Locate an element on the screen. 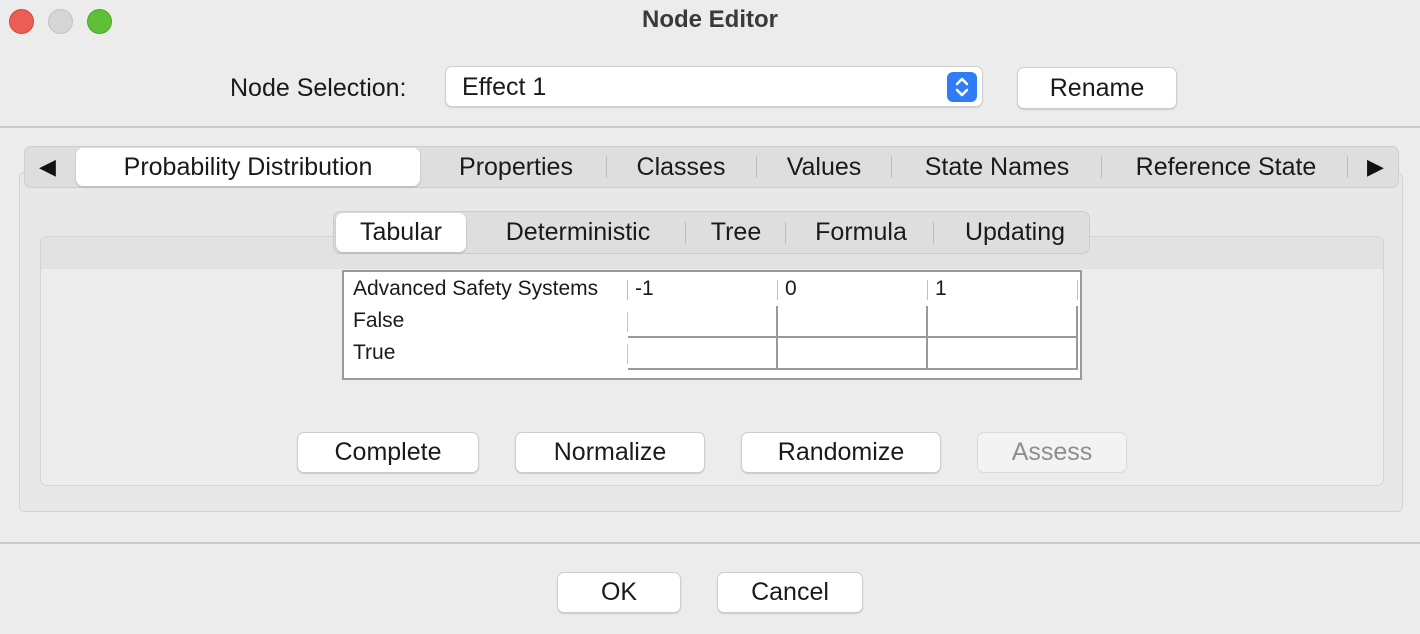 This screenshot has width=1420, height=634. subtab-tree: Tree is located at coordinates (736, 232).